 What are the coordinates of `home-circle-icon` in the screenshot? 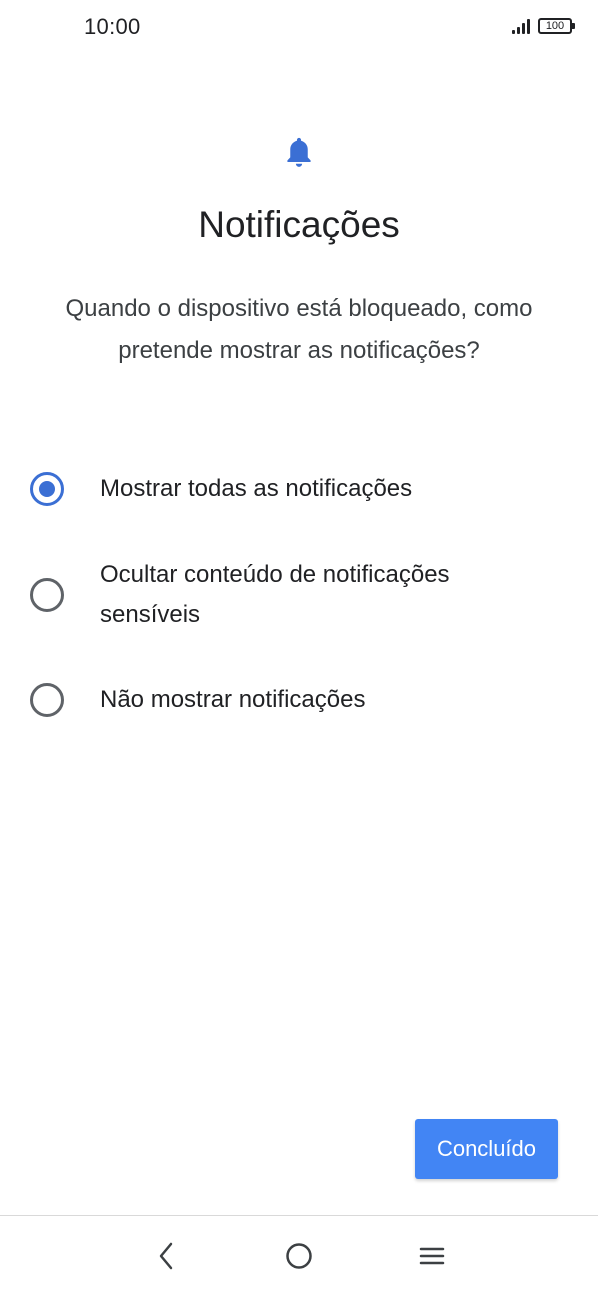 It's located at (299, 1256).